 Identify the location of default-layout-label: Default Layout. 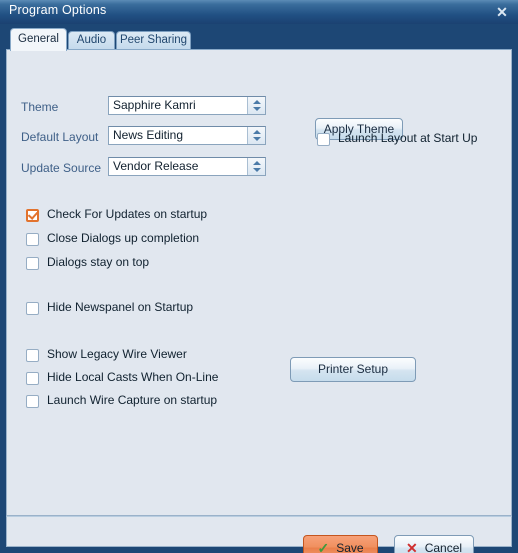
(60, 137).